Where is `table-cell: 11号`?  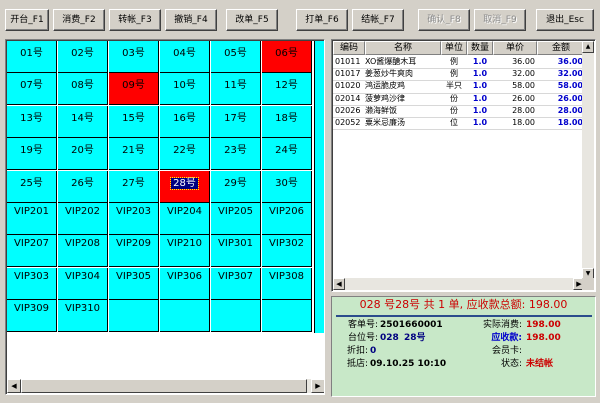
table-cell: 11号 is located at coordinates (236, 89).